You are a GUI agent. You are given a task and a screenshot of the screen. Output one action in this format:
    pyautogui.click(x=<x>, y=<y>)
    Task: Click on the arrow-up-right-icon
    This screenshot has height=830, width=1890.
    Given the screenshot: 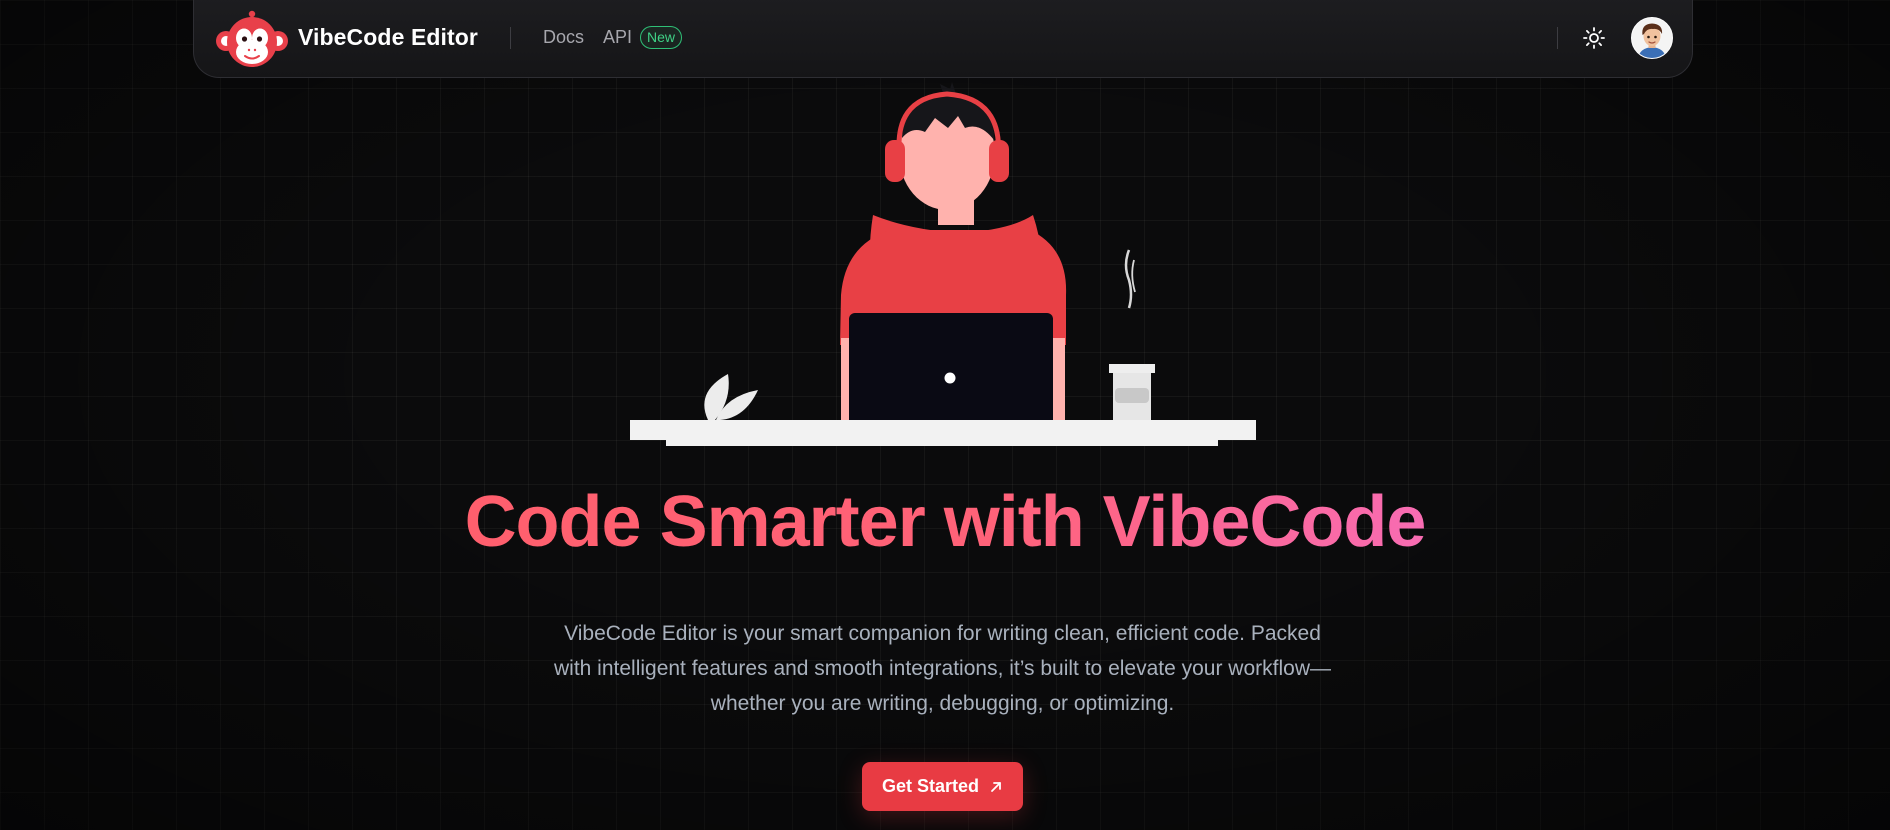 What is the action you would take?
    pyautogui.click(x=996, y=787)
    